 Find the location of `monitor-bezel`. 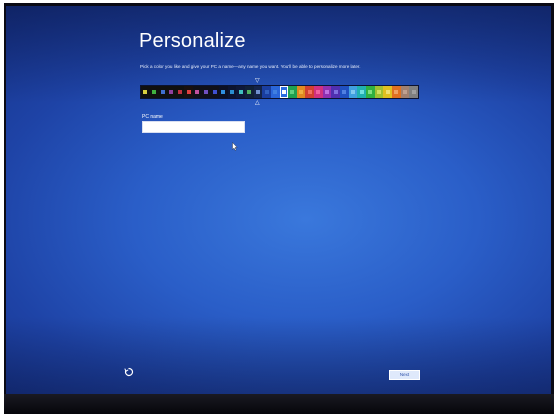

monitor-bezel is located at coordinates (279, 404).